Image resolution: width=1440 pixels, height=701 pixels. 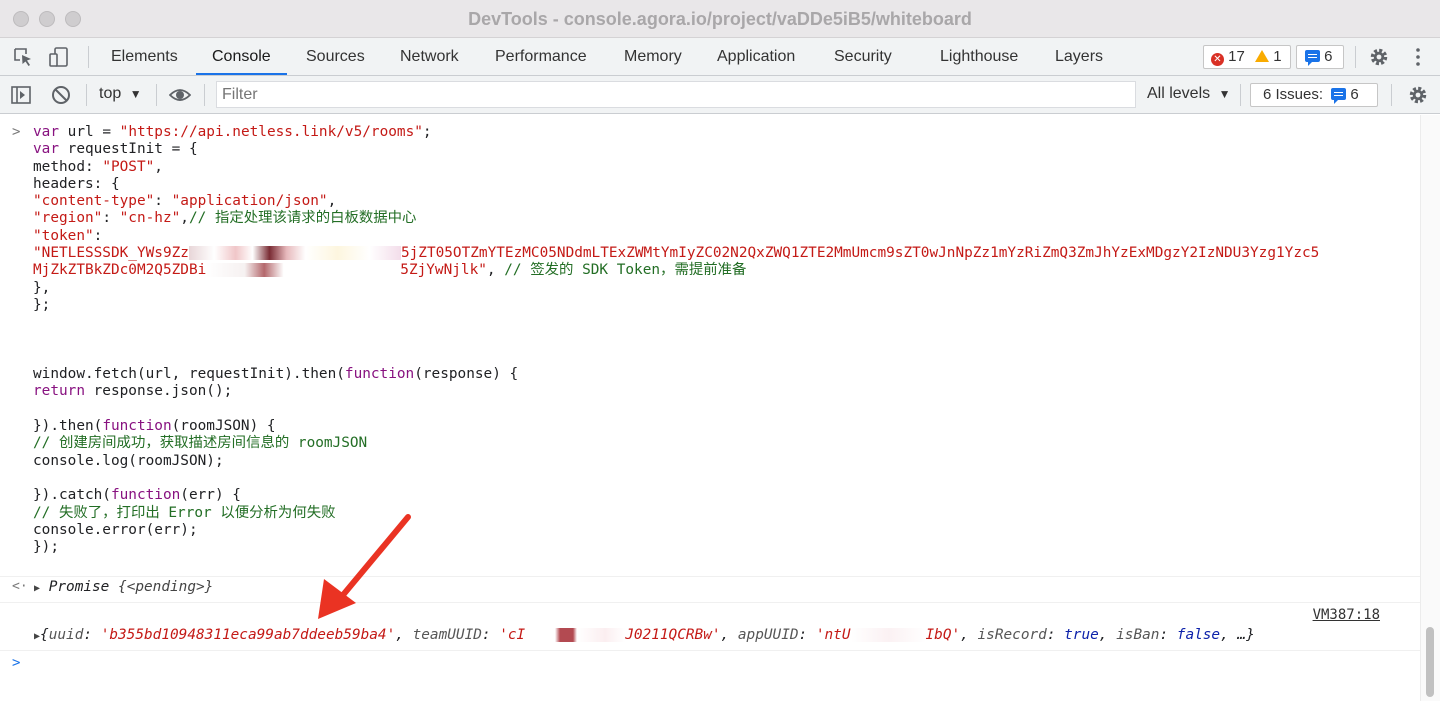 I want to click on tab-security: Security, so click(x=863, y=56).